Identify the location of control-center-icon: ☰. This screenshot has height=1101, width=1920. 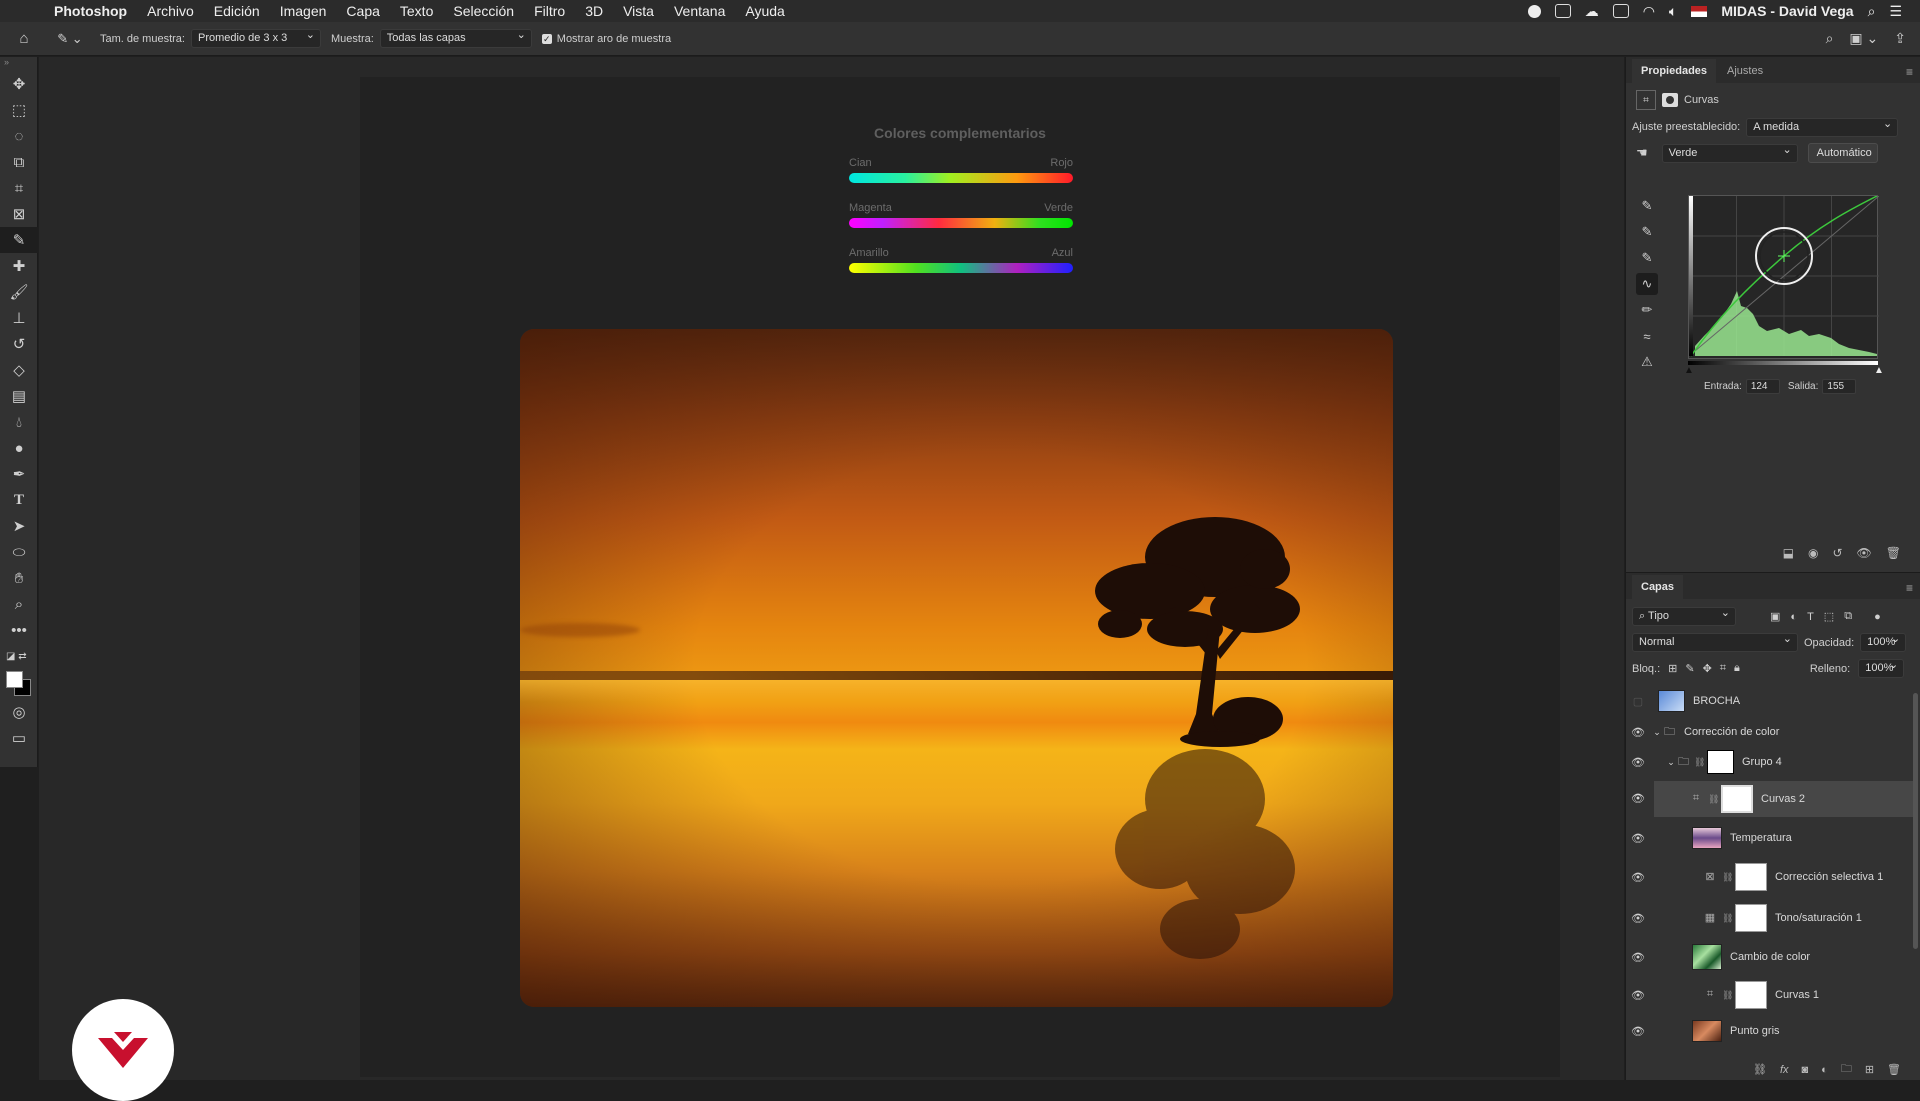
(1895, 11).